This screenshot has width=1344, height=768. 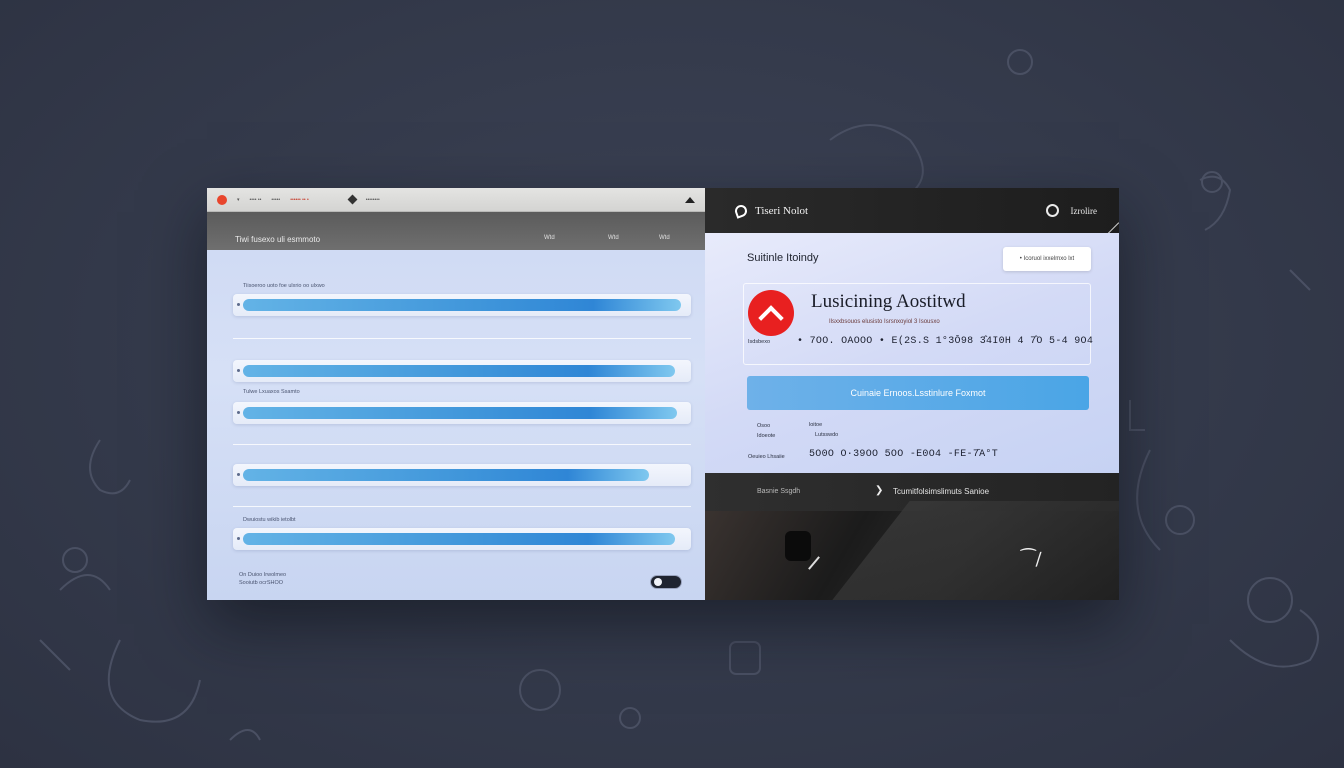 What do you see at coordinates (456, 200) in the screenshot?
I see `left-titlebar: ▾ •••• •• ••••• •••••• •• • ••••••••` at bounding box center [456, 200].